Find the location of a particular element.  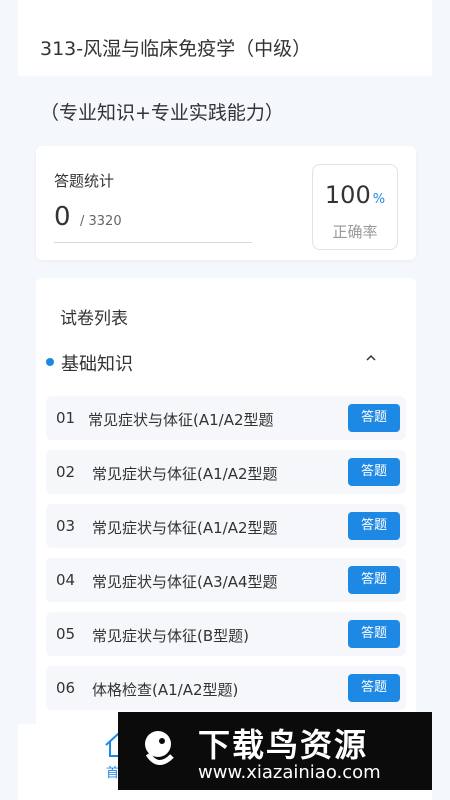

item-number: 03 is located at coordinates (66, 526).